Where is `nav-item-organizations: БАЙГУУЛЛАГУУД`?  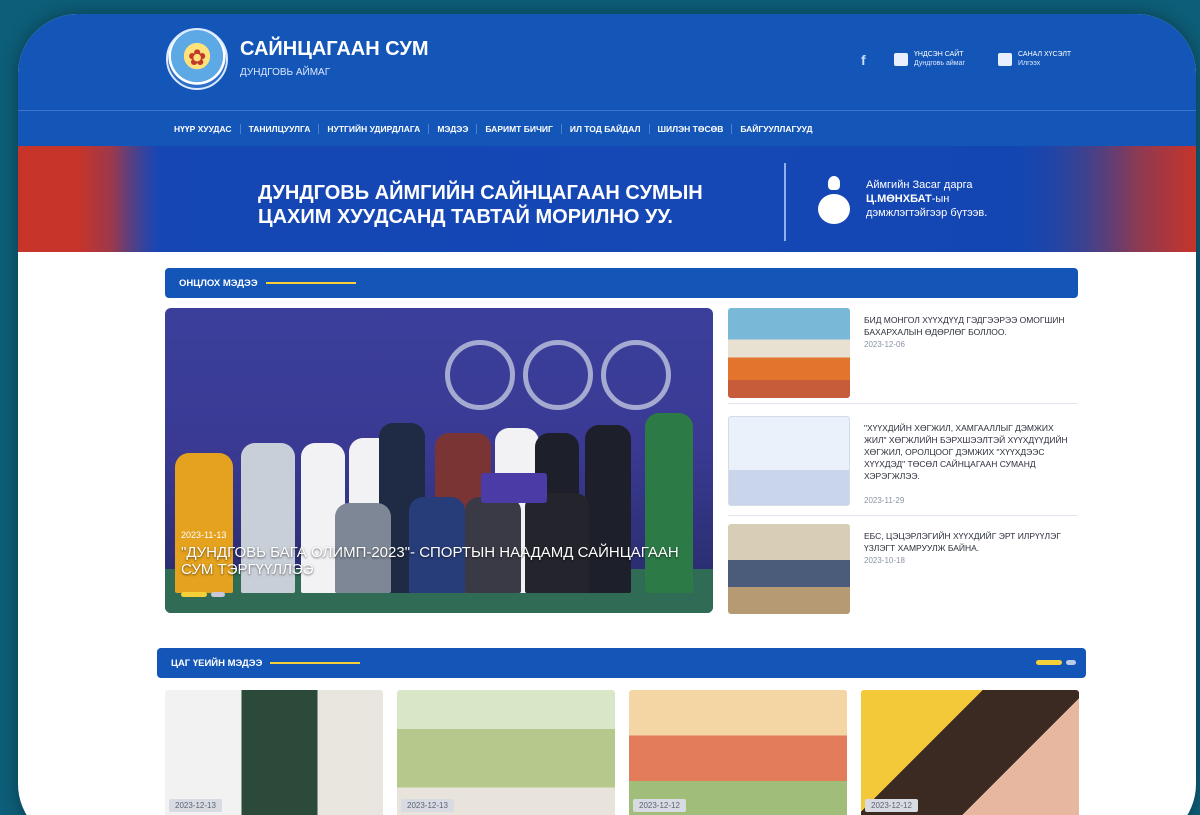 nav-item-organizations: БАЙГУУЛЛАГУУД is located at coordinates (776, 129).